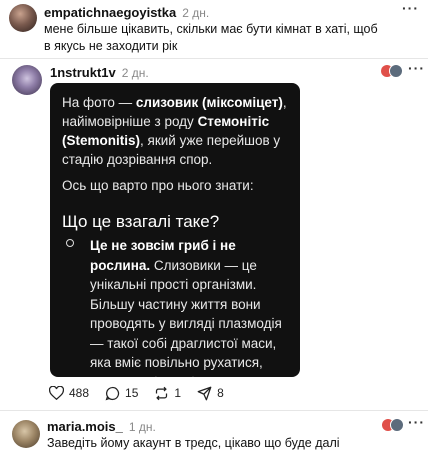 This screenshot has width=428, height=453. I want to click on username: empatichnaegoyistka, so click(110, 12).